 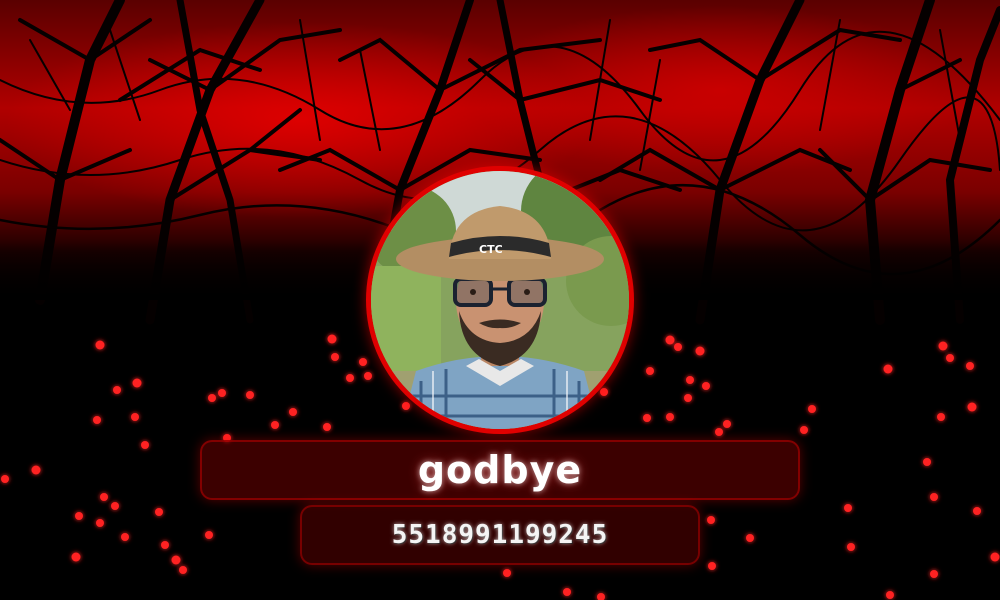 I want to click on profile-photo-icon: CTC, so click(x=500, y=300).